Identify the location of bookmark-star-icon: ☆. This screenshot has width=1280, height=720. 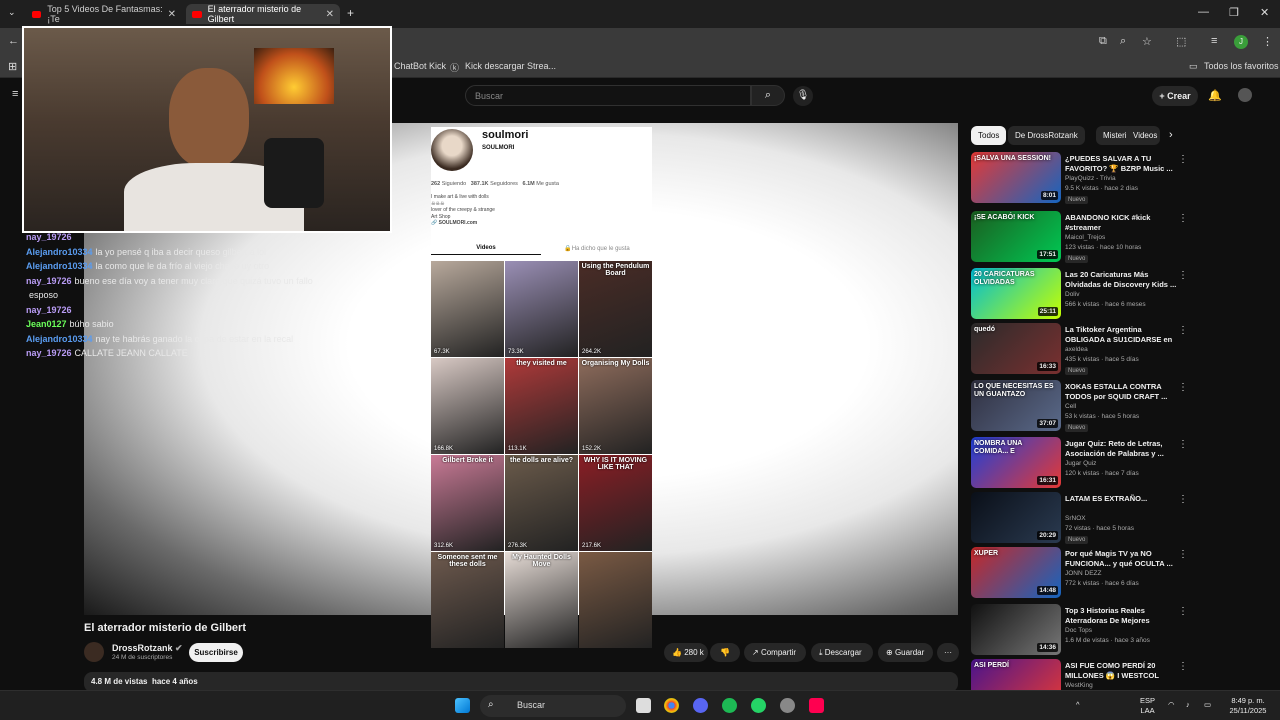
(1147, 41).